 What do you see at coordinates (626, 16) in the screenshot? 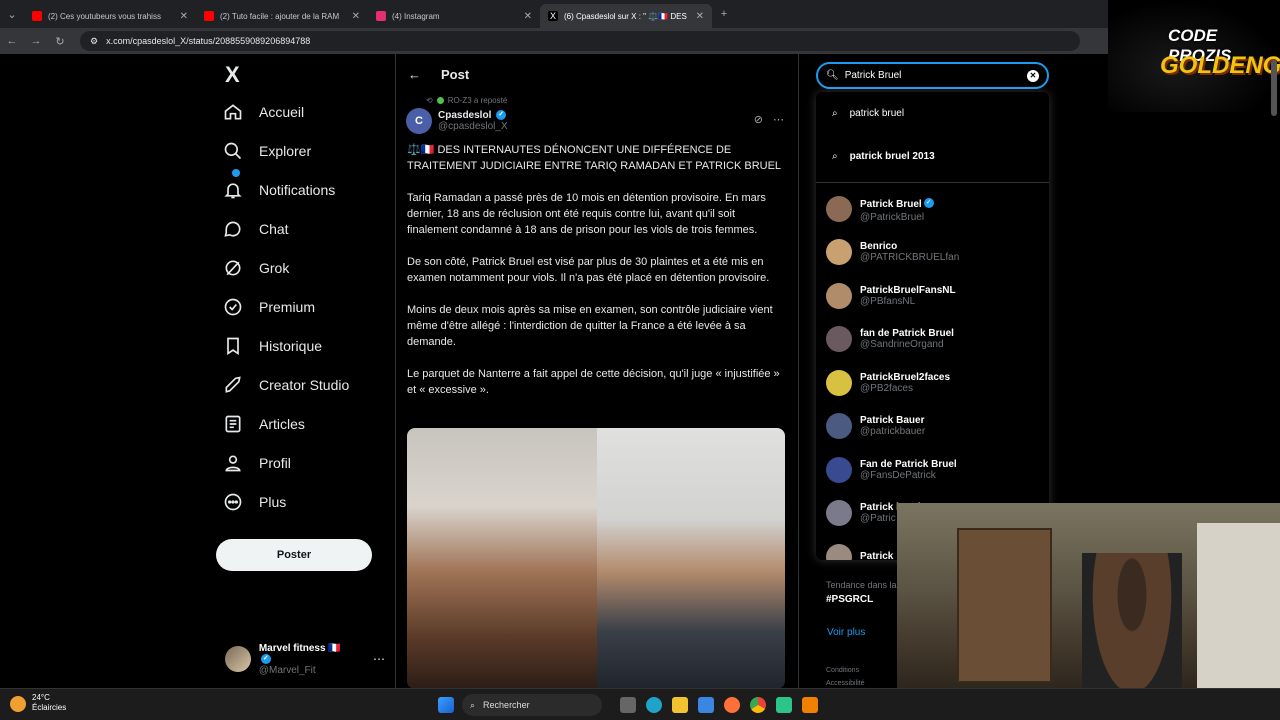
I see `browser-tab-4: X (6) Cpasdeslol sur X : " ⚖️🇫🇷 DES ✕` at bounding box center [626, 16].